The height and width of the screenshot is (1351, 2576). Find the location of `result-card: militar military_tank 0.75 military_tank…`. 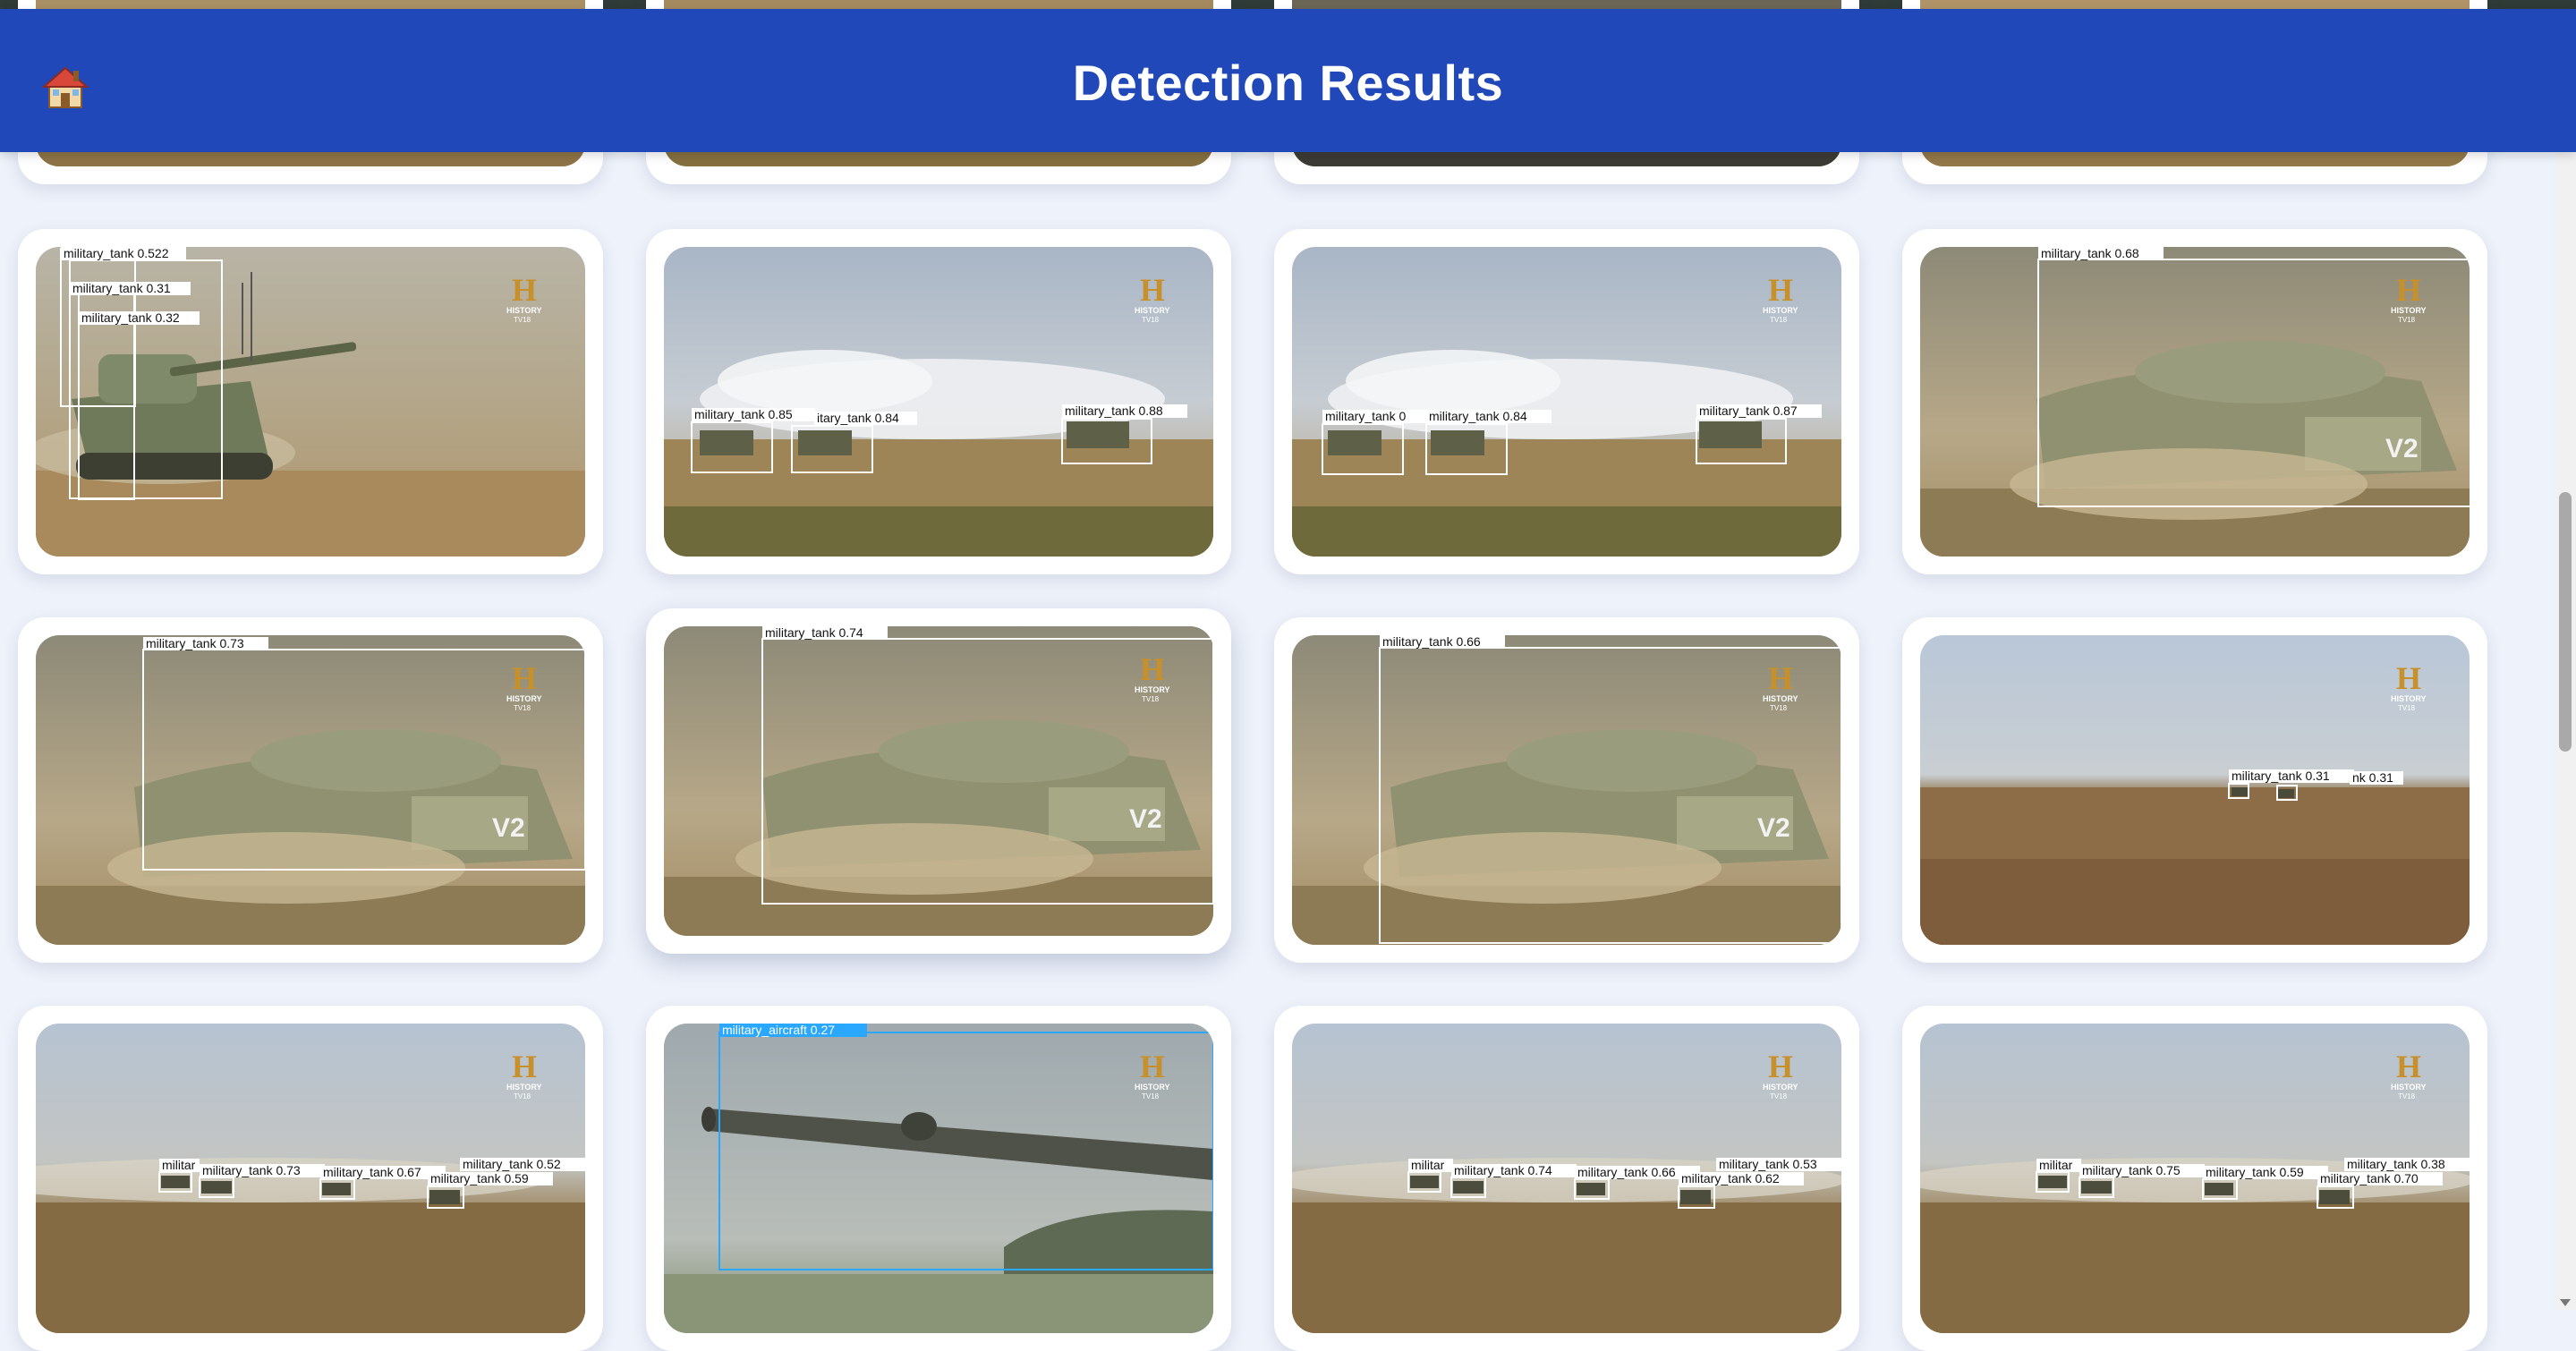

result-card: militar military_tank 0.75 military_tank… is located at coordinates (2194, 1179).